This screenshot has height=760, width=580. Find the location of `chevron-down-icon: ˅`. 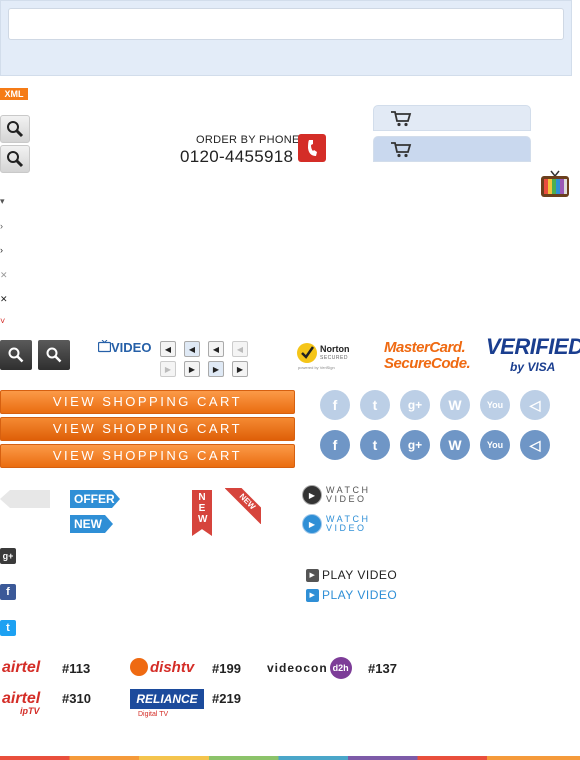

chevron-down-icon: ˅ is located at coordinates (3, 321).